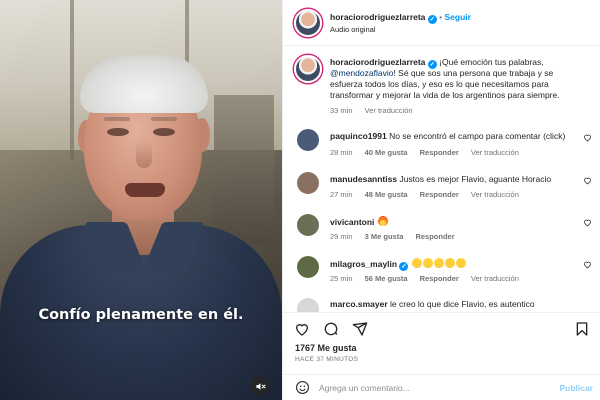 Image resolution: width=600 pixels, height=400 pixels. Describe the element at coordinates (359, 304) in the screenshot. I see `commenter-username: marco.smayer` at that location.